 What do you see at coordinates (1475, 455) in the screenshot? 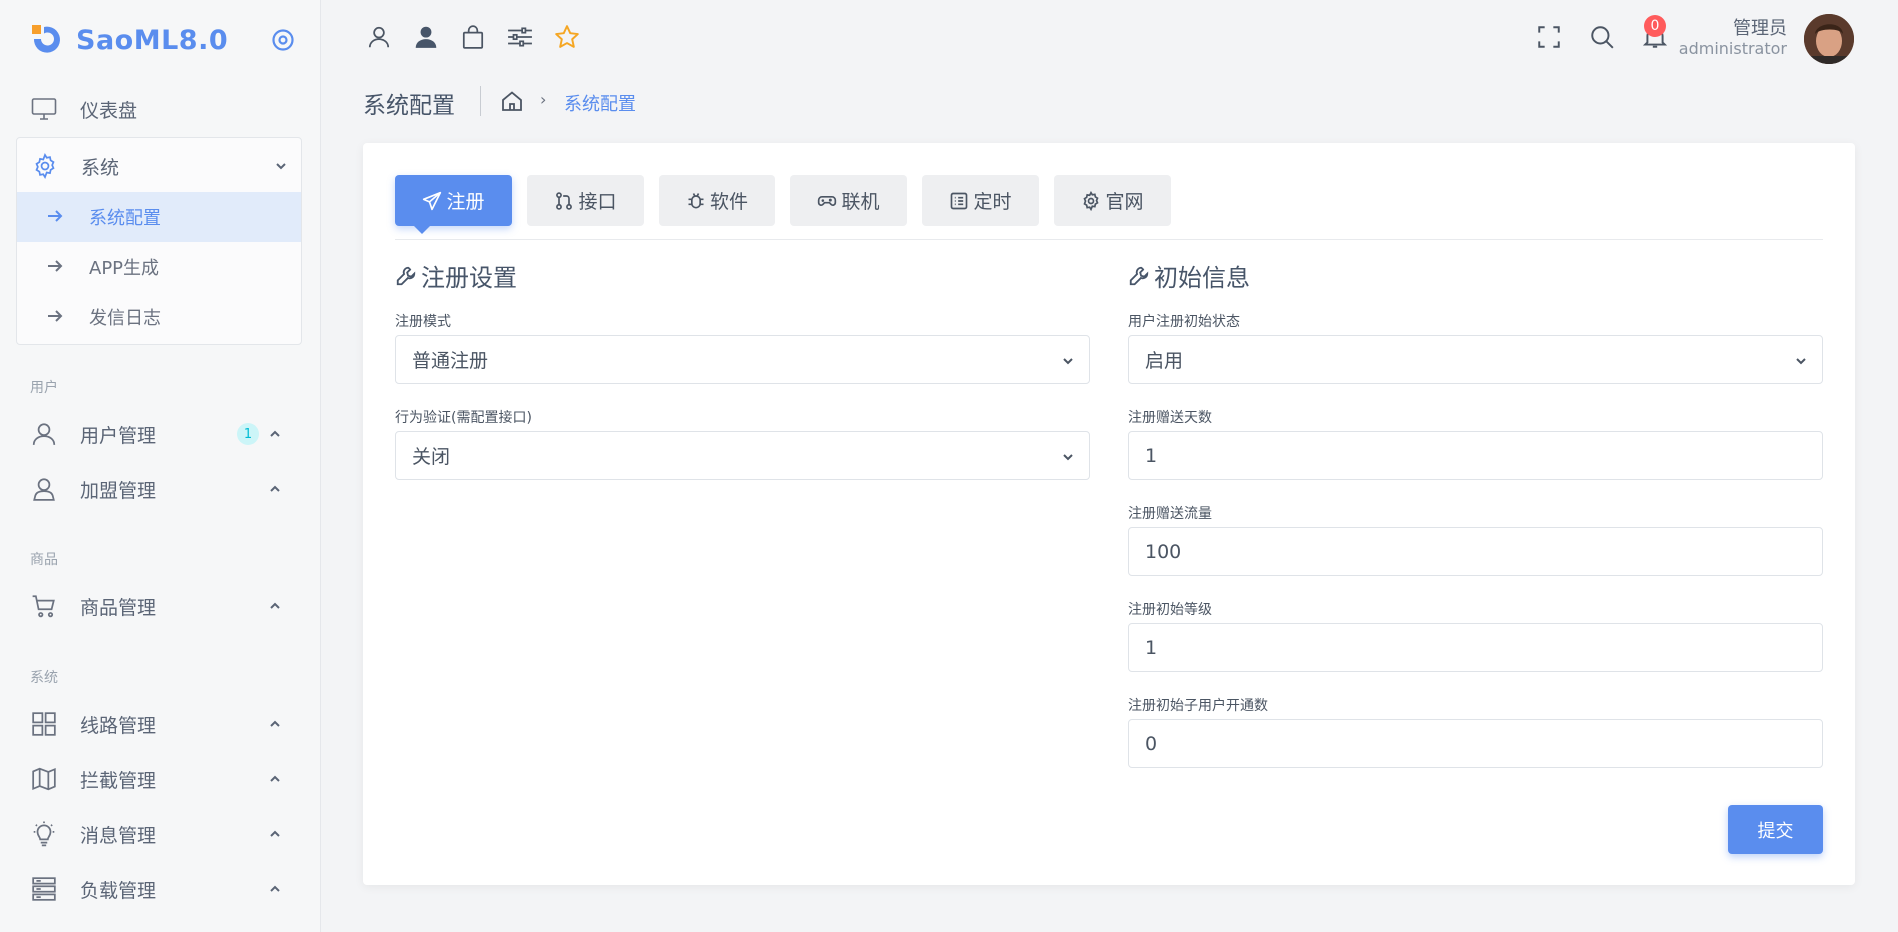
I see `gift-days-input` at bounding box center [1475, 455].